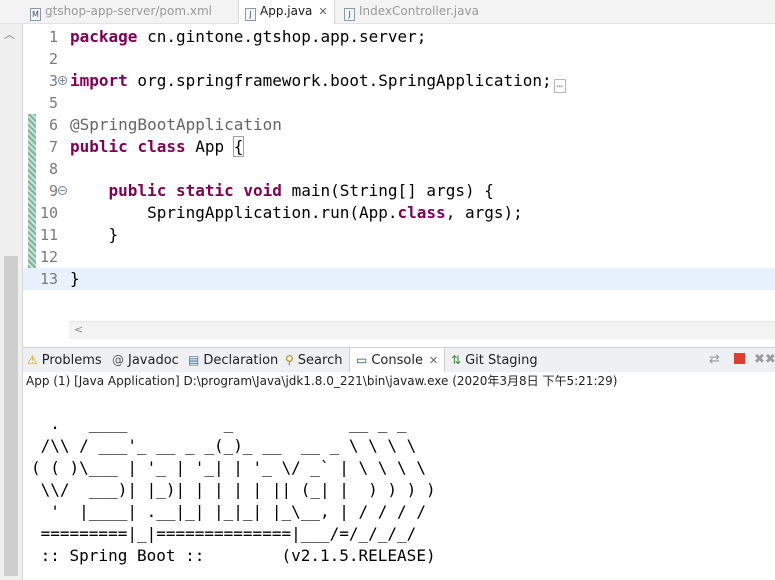 The width and height of the screenshot is (775, 580). I want to click on line-number: 6, so click(53, 125).